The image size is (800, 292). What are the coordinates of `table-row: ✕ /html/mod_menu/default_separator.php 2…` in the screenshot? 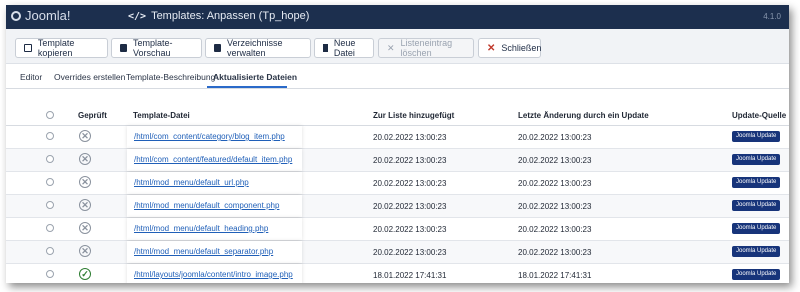 It's located at (397, 252).